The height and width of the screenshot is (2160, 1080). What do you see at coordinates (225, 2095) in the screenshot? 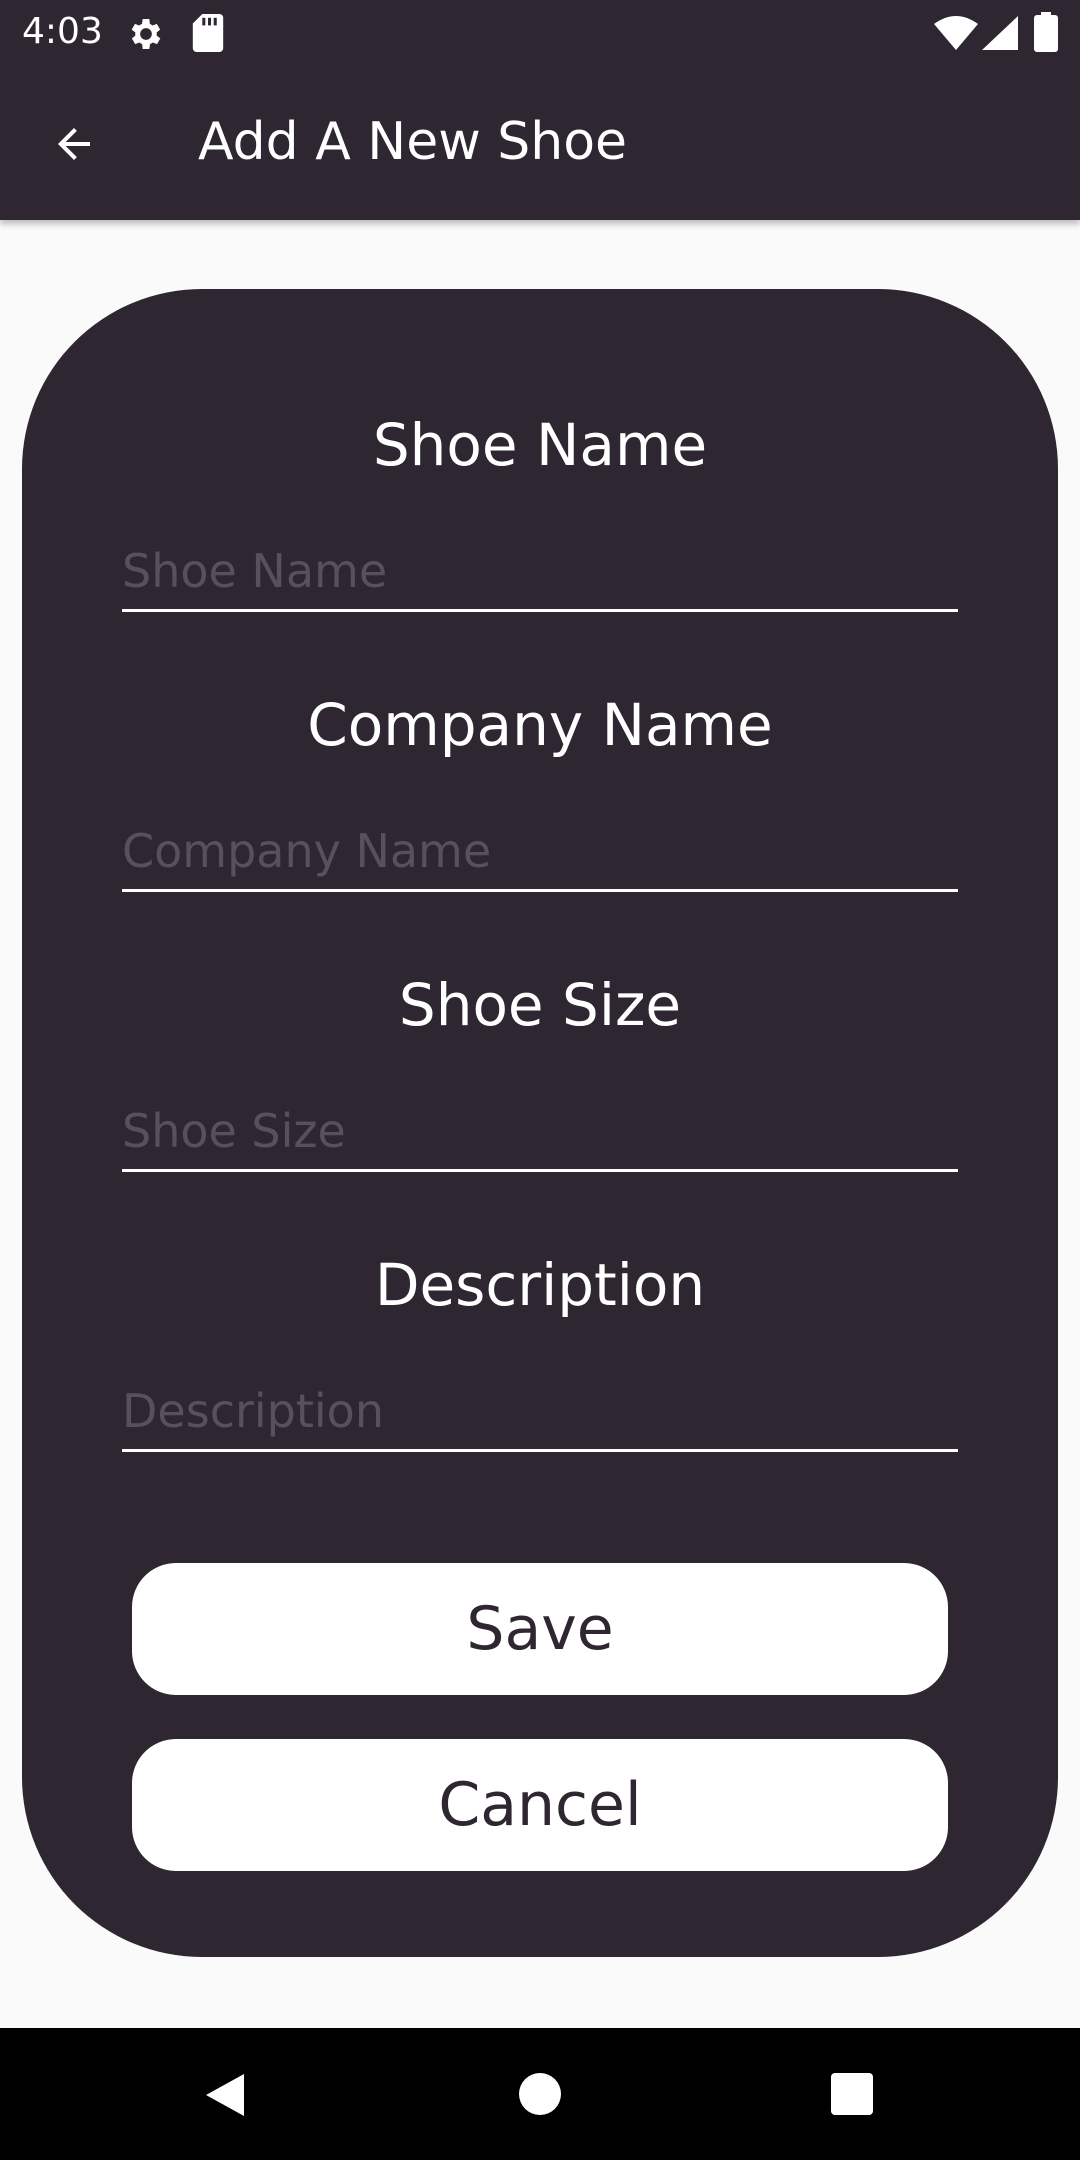
I see `back-triangle-icon` at bounding box center [225, 2095].